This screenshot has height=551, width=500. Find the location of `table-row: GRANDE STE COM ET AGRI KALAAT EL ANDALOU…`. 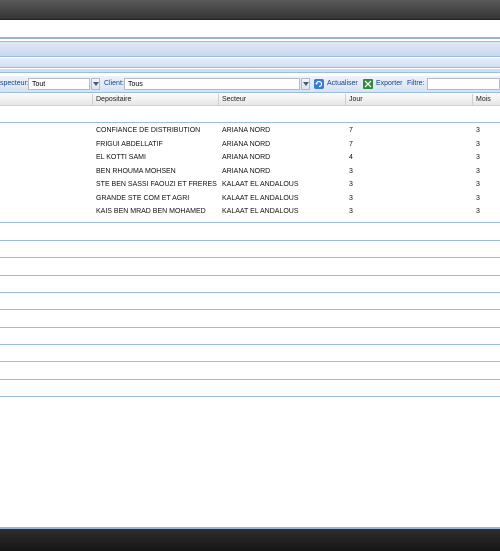

table-row: GRANDE STE COM ET AGRI KALAAT EL ANDALOU… is located at coordinates (250, 200).